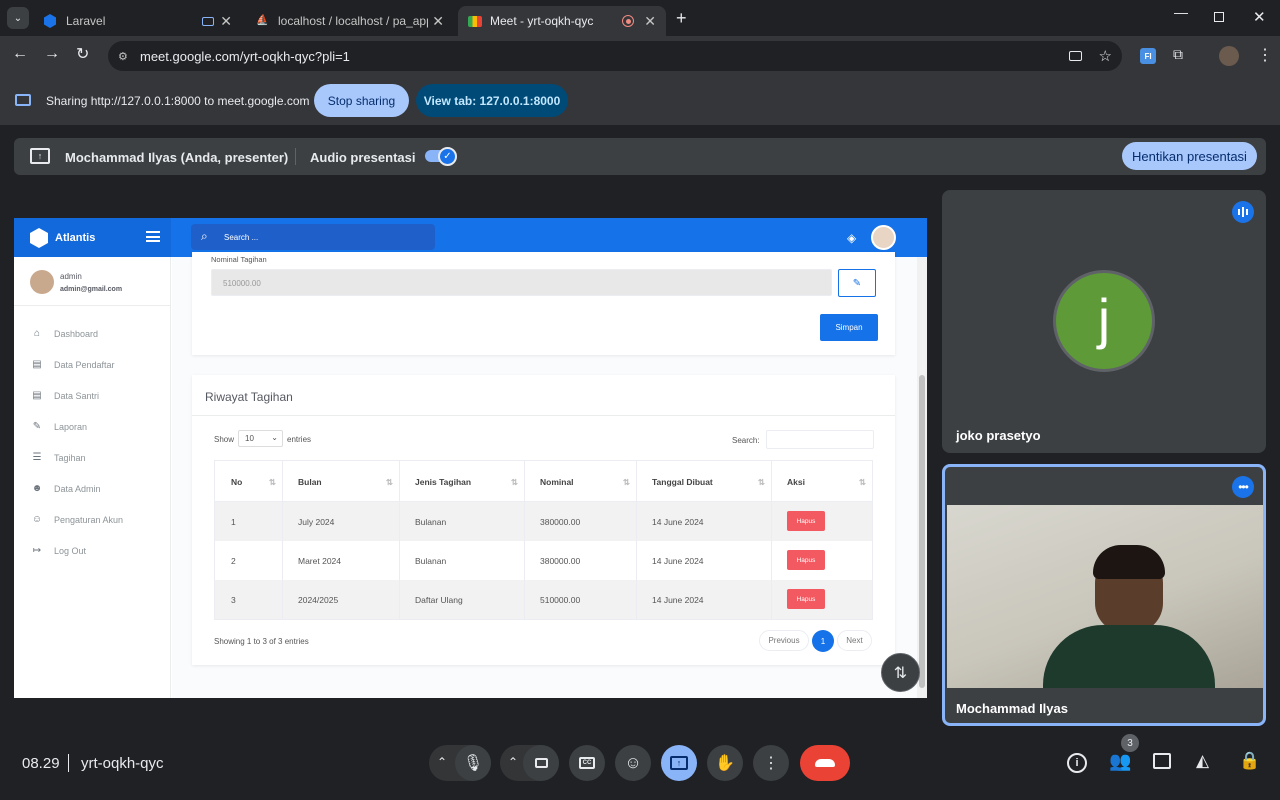  What do you see at coordinates (562, 21) in the screenshot?
I see `tab-meet: Meet - yrt-oqkh-qyc ✕` at bounding box center [562, 21].